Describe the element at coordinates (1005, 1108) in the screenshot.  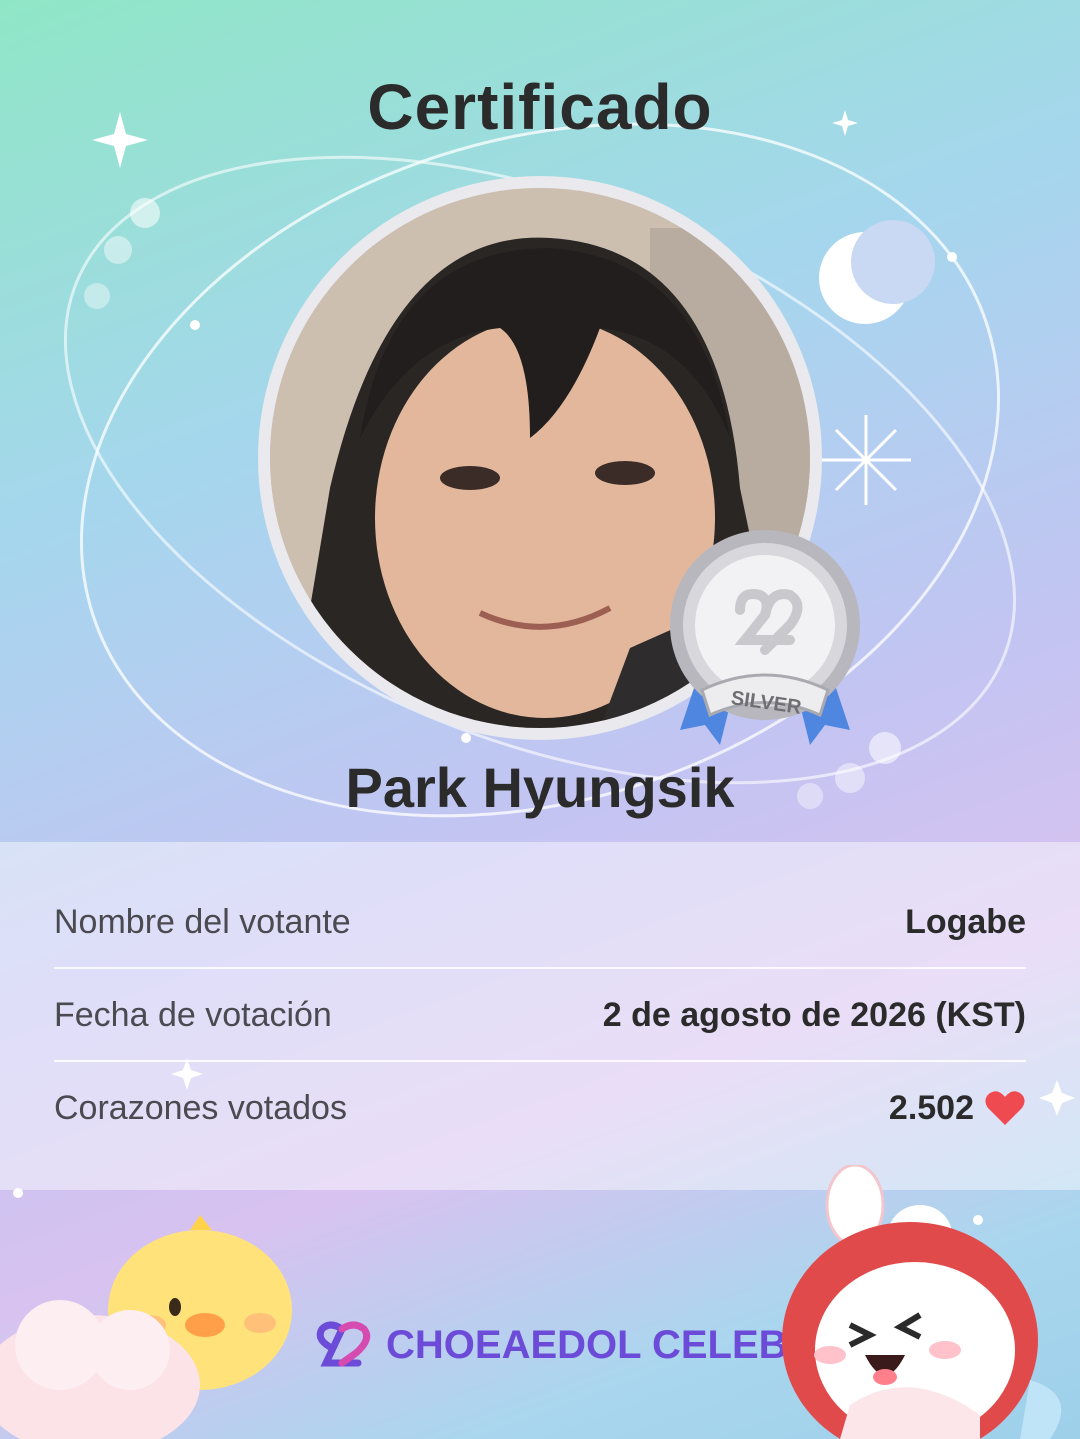
I see `heart-icon` at that location.